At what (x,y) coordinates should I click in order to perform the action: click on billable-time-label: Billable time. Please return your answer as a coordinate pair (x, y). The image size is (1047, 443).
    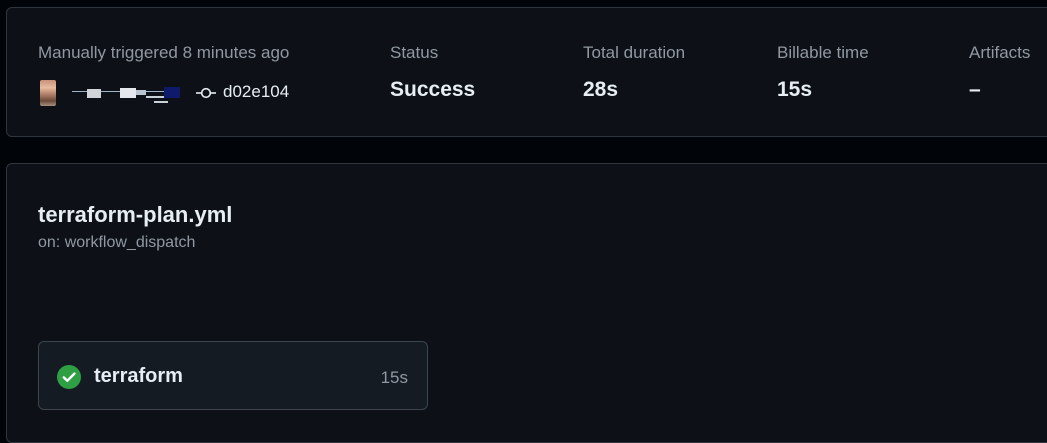
    Looking at the image, I should click on (823, 52).